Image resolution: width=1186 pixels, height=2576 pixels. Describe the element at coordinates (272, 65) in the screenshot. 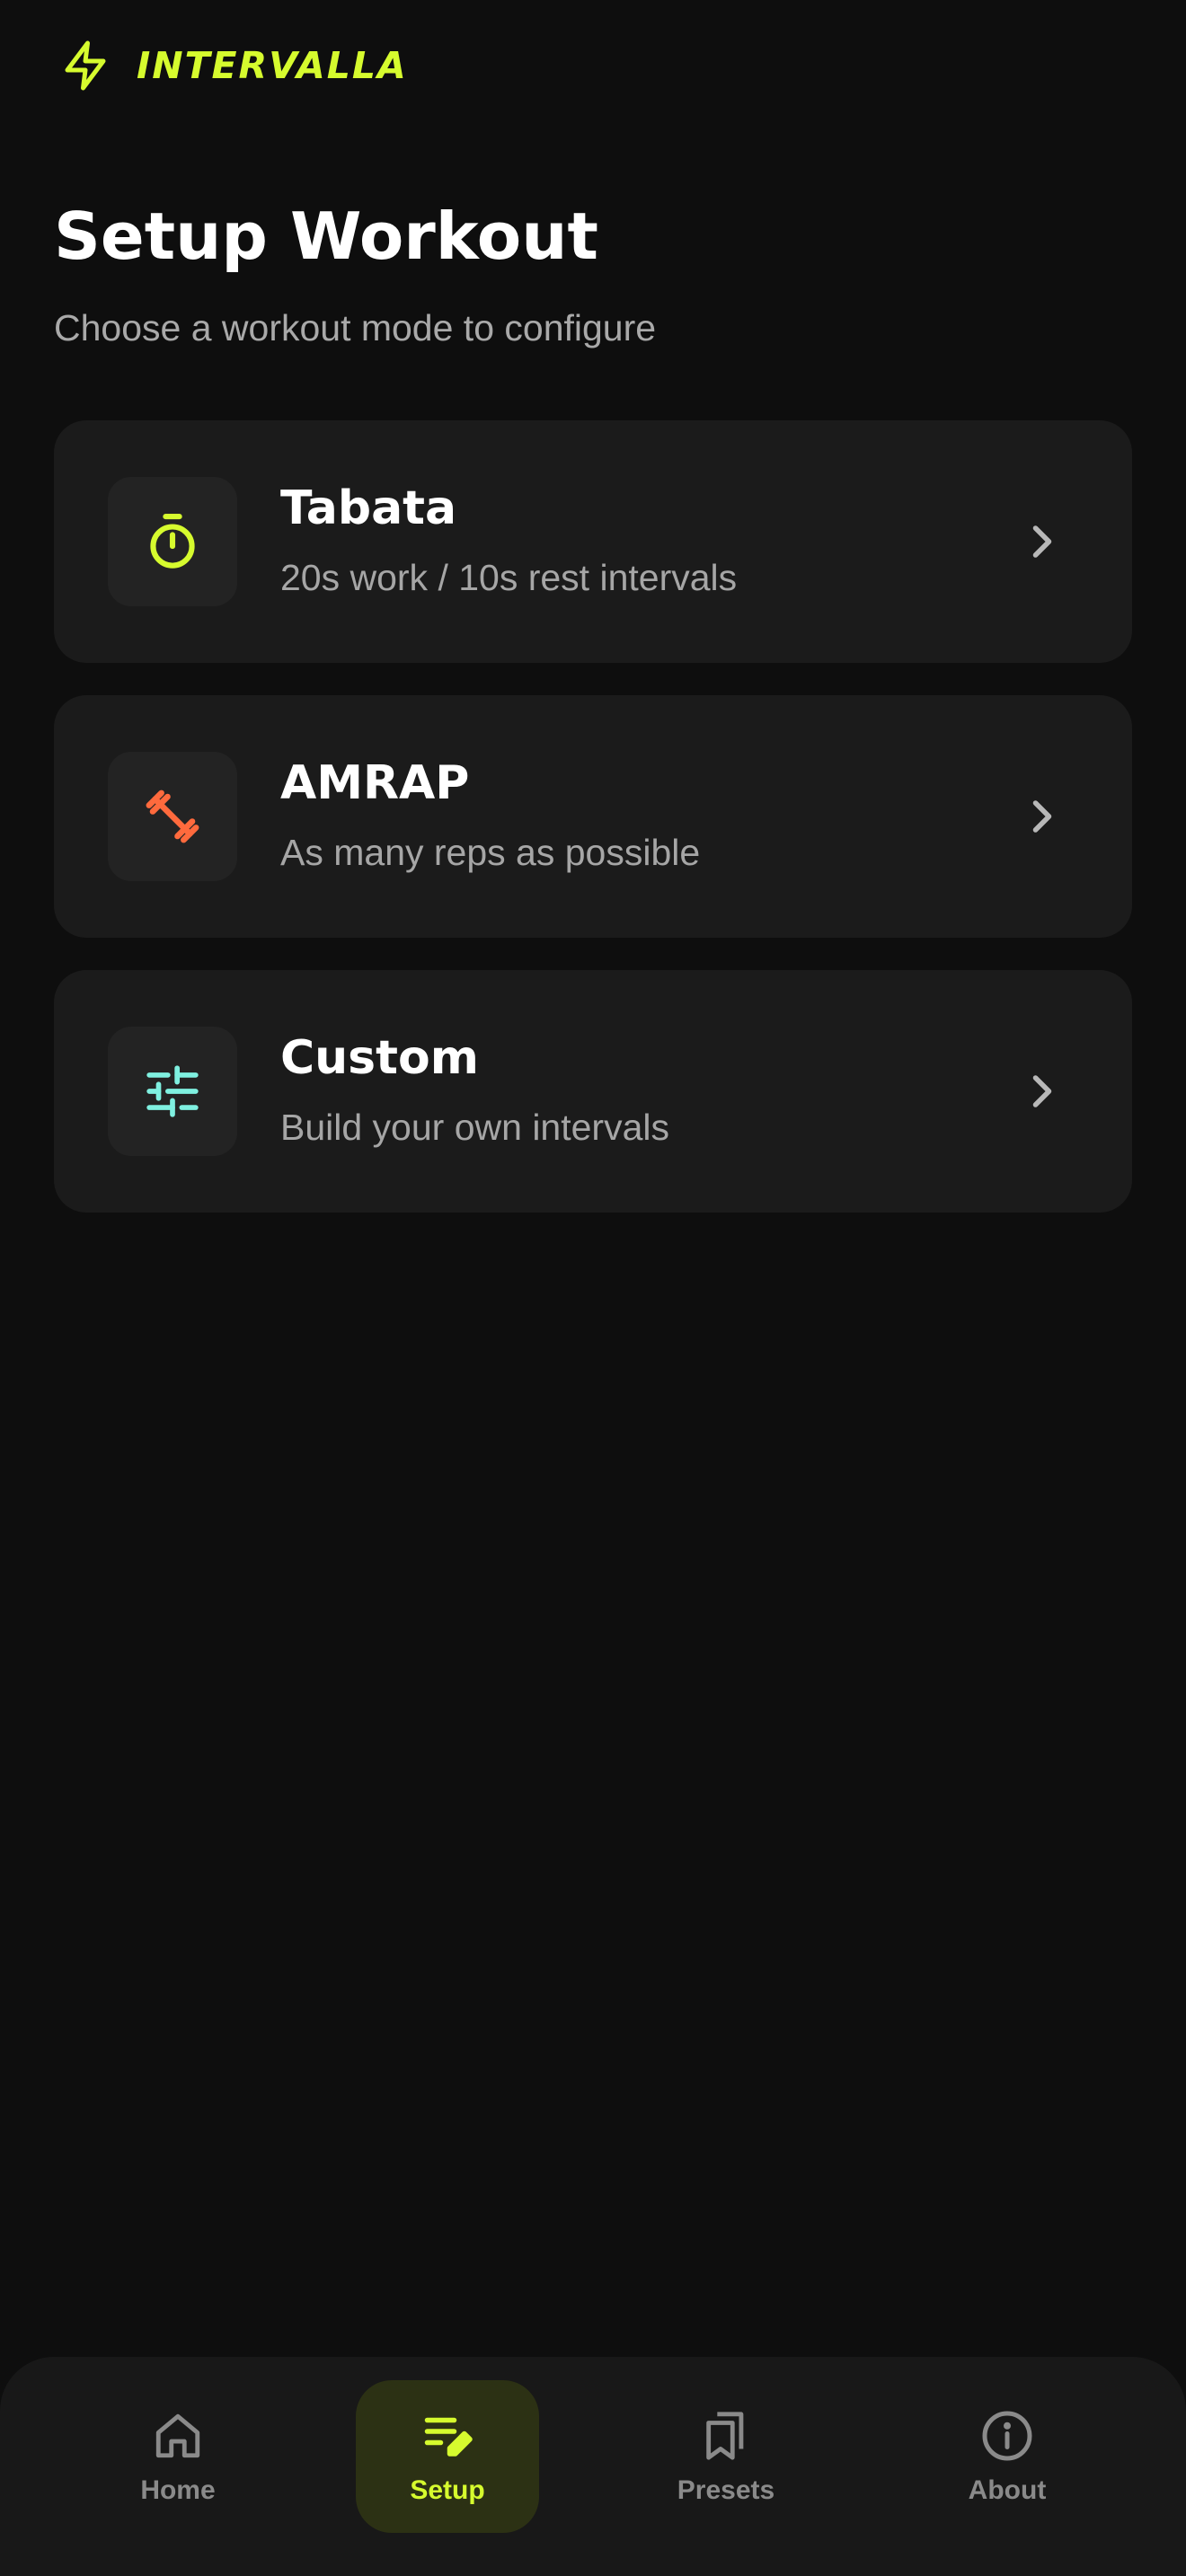

I see `app-brand-name: INTERVALLA` at that location.